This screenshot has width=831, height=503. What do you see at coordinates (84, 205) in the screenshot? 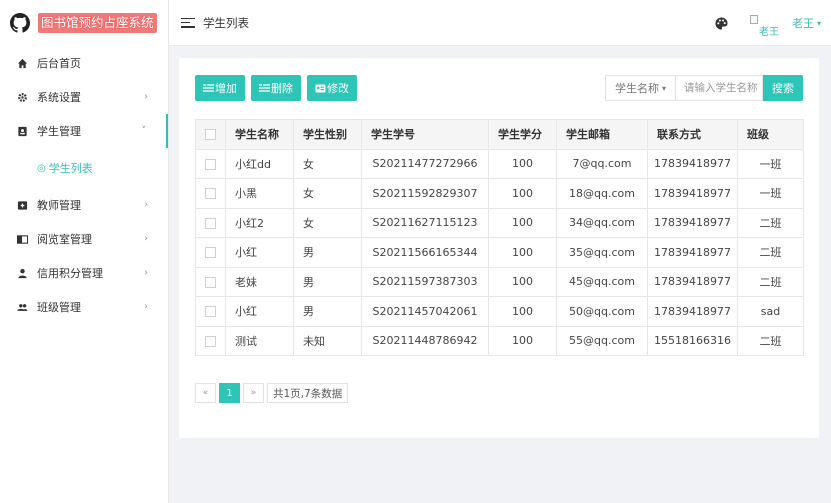
I see `sidebar-item-teachers: 教师管理 ›` at bounding box center [84, 205].